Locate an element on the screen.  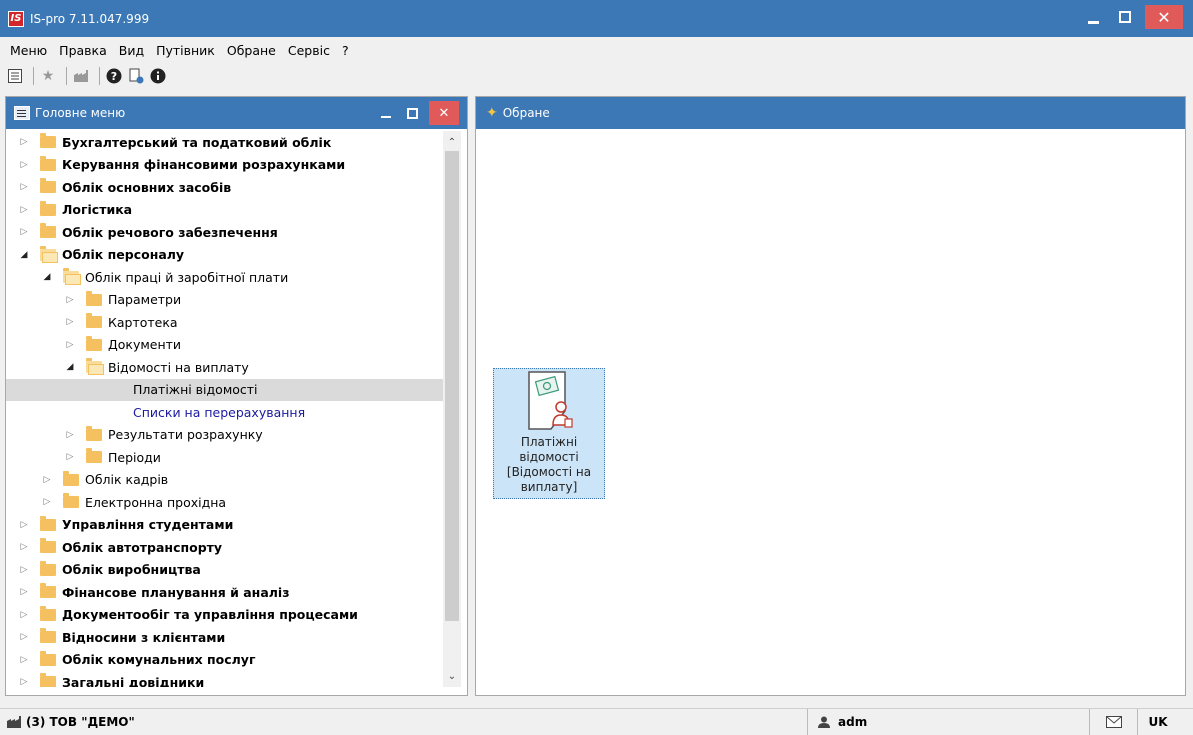
menu-item-edit: Правка is located at coordinates (83, 50).